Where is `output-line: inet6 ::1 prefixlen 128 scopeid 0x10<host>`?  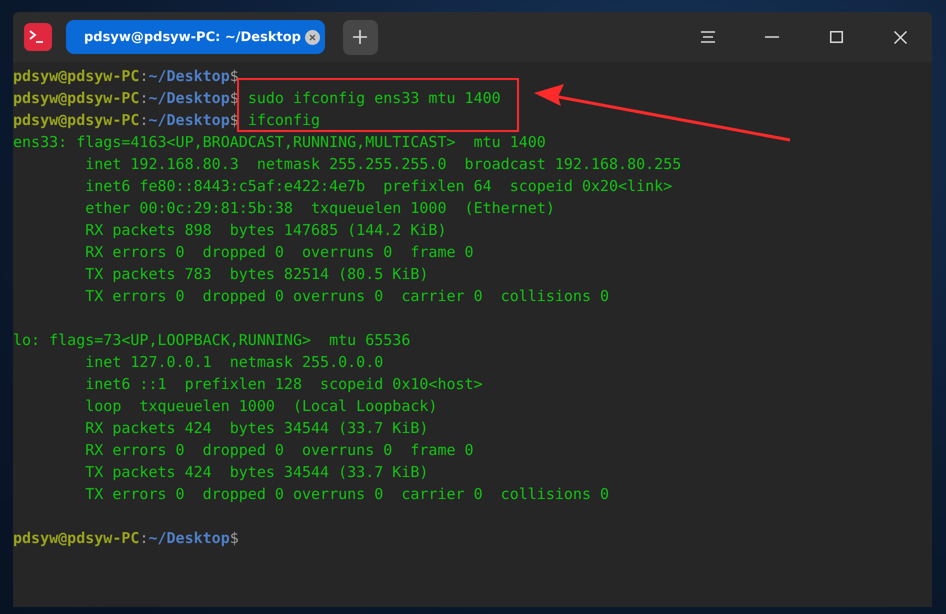 output-line: inet6 ::1 prefixlen 128 scopeid 0x10<host> is located at coordinates (283, 384).